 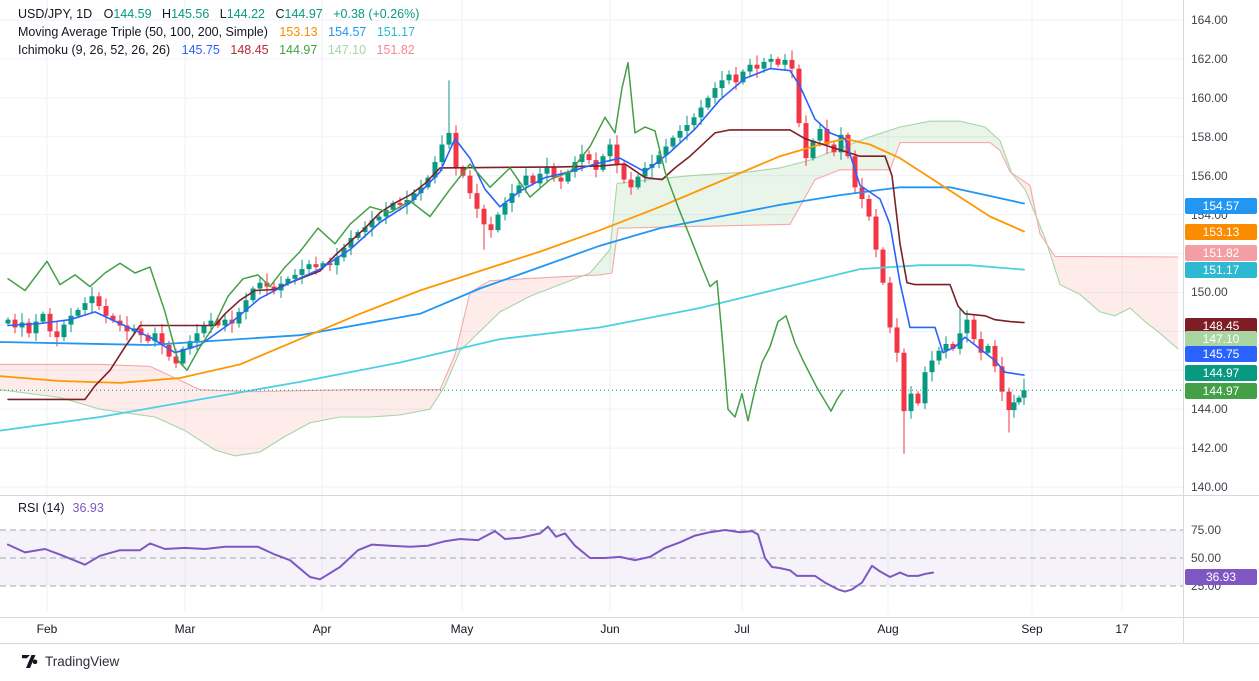 What do you see at coordinates (55, 14) in the screenshot?
I see `symbol-title: USD/JPY, 1D` at bounding box center [55, 14].